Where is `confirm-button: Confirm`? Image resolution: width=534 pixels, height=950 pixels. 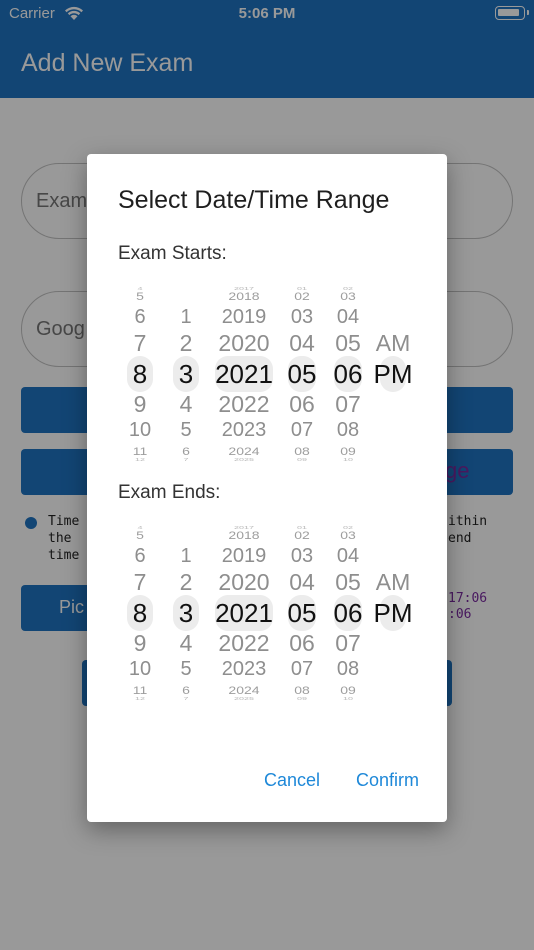
confirm-button: Confirm is located at coordinates (387, 780).